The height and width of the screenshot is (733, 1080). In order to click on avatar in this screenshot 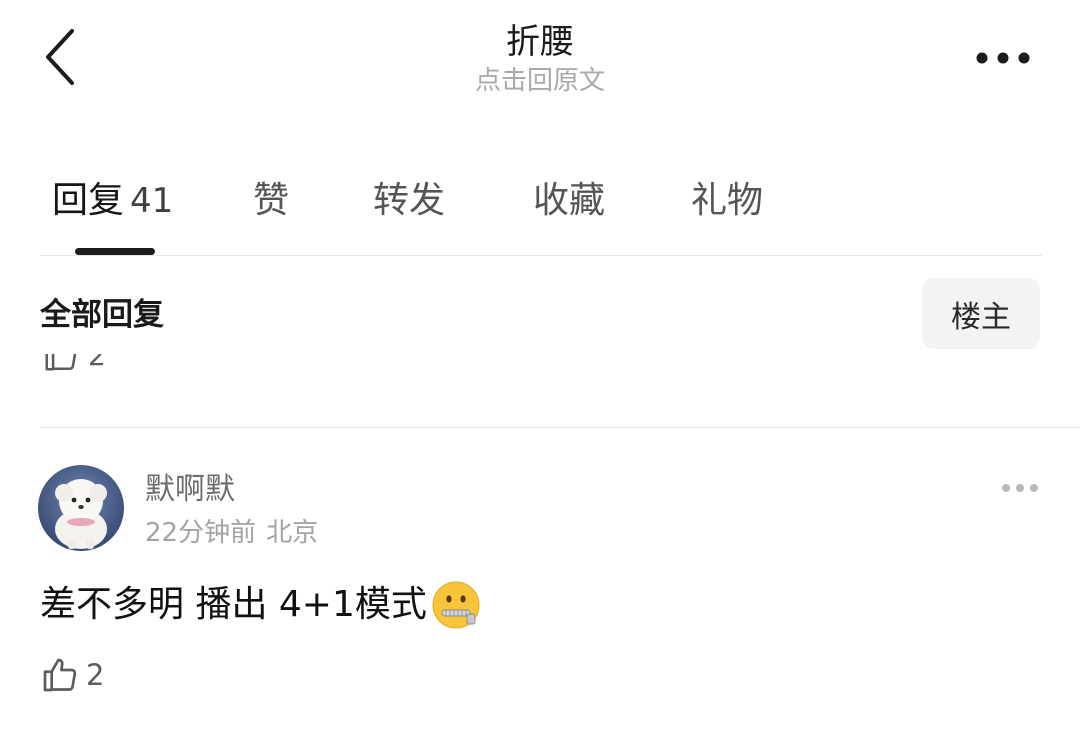, I will do `click(81, 508)`.